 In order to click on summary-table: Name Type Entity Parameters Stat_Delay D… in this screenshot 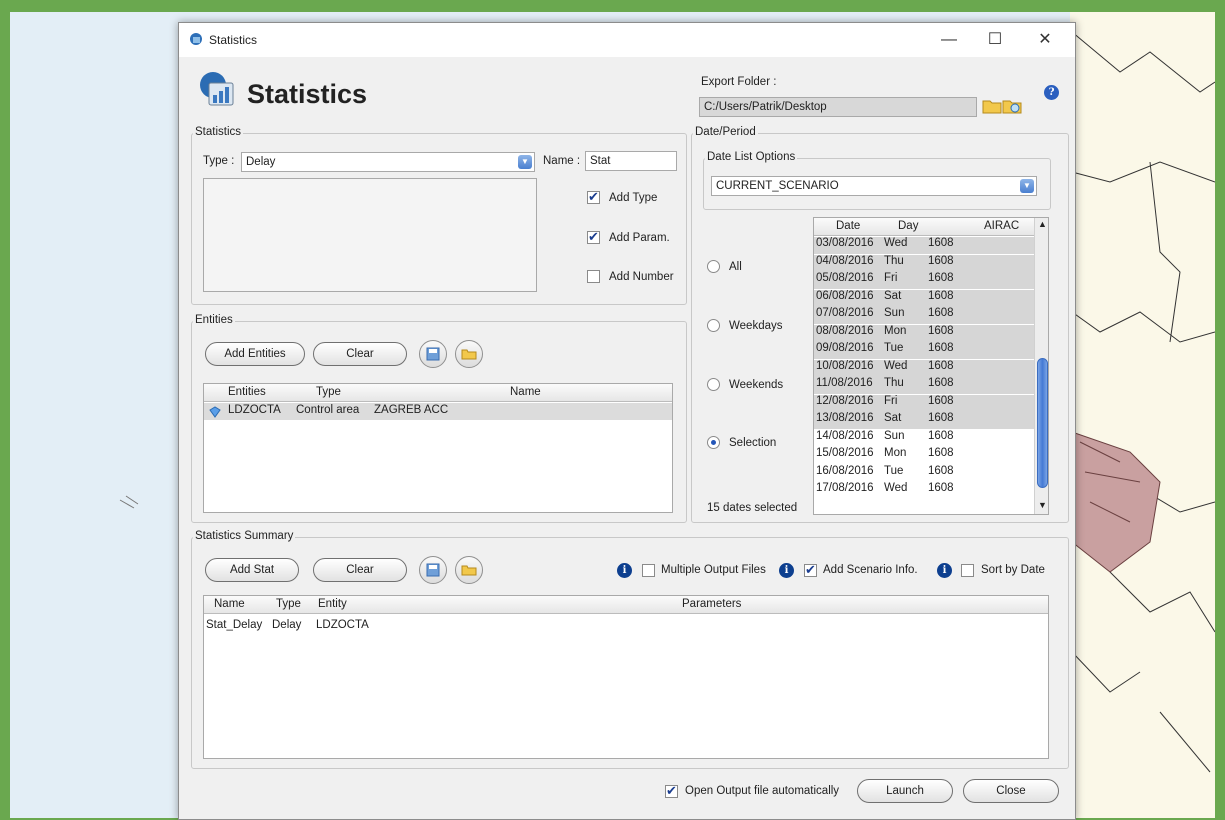, I will do `click(626, 677)`.